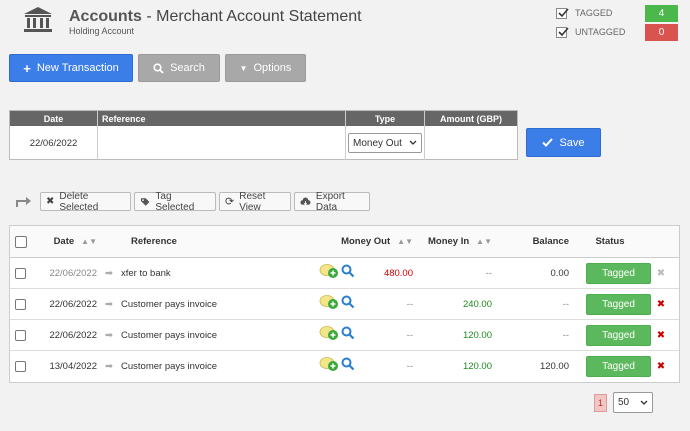 This screenshot has height=431, width=690. I want to click on type-column-header: Type, so click(385, 118).